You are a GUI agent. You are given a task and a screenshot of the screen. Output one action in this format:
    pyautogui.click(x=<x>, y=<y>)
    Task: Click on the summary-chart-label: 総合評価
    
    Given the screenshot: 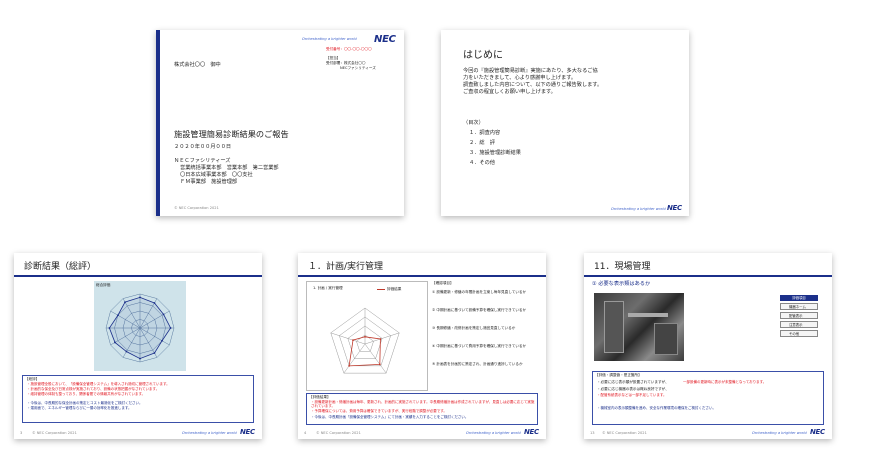 What is the action you would take?
    pyautogui.click(x=103, y=285)
    